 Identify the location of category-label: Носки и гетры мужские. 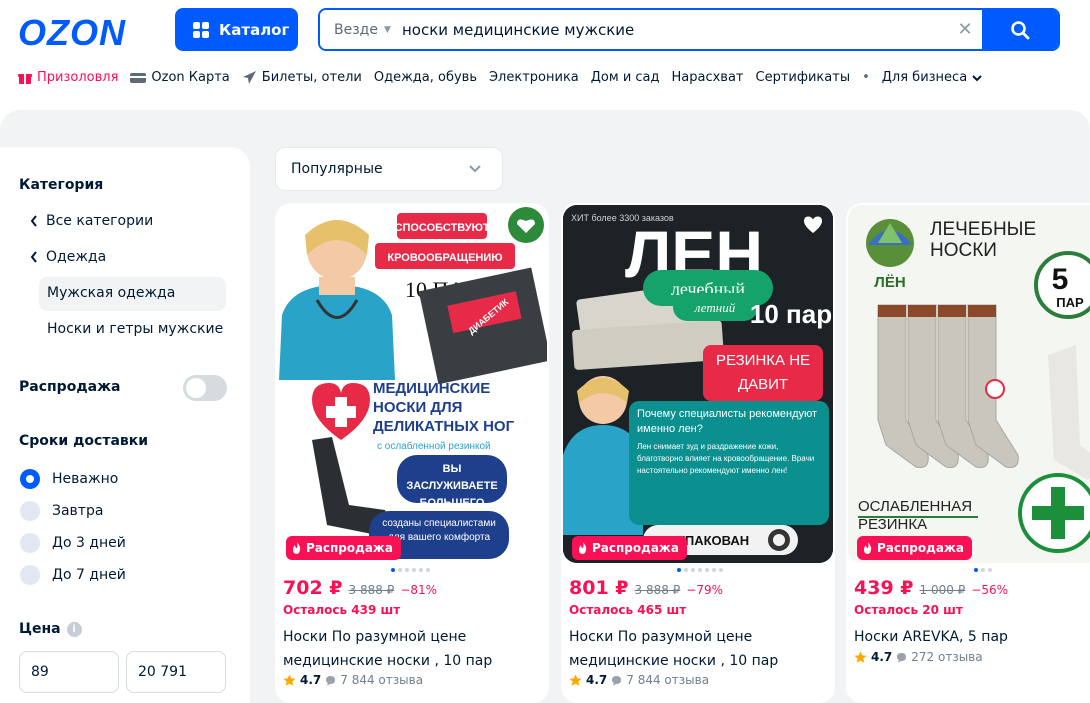
(135, 329).